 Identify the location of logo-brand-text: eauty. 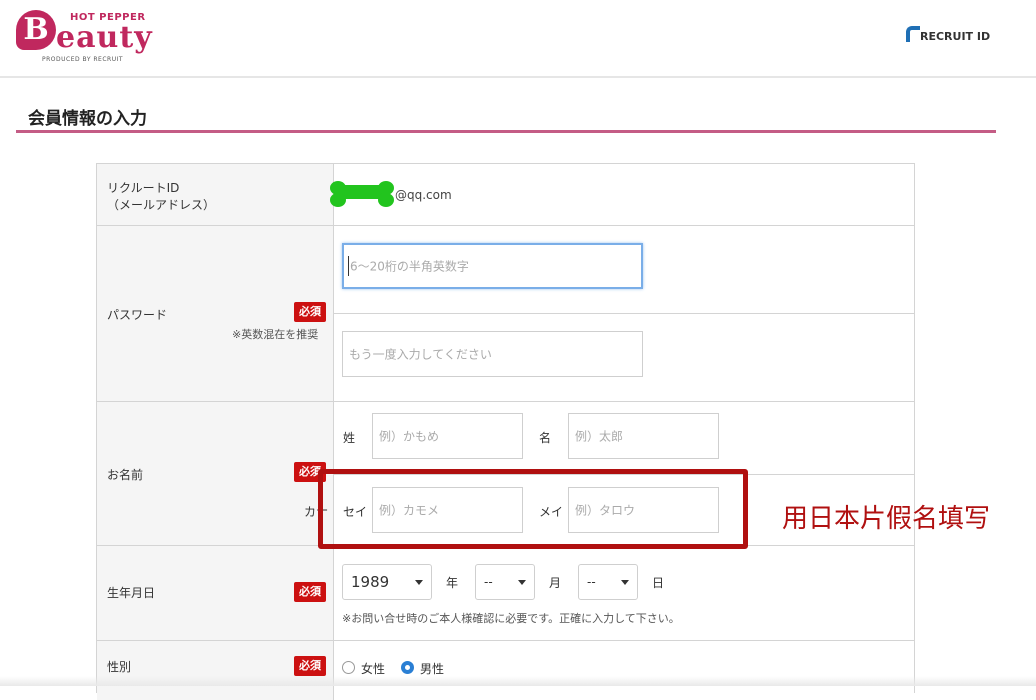
(104, 37).